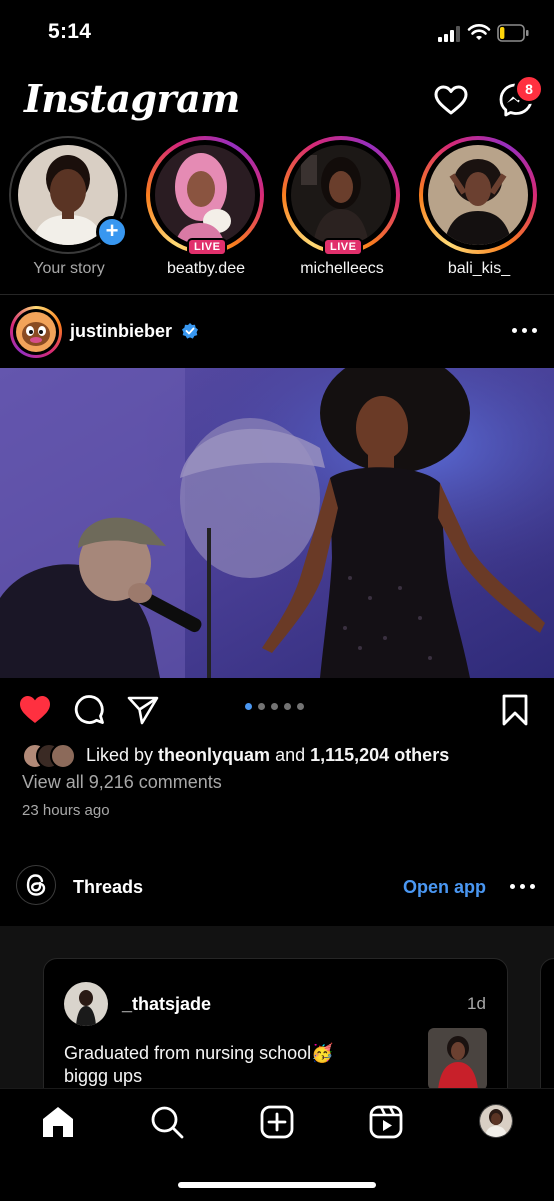 The width and height of the screenshot is (554, 1201). What do you see at coordinates (190, 331) in the screenshot?
I see `verified-badge-icon` at bounding box center [190, 331].